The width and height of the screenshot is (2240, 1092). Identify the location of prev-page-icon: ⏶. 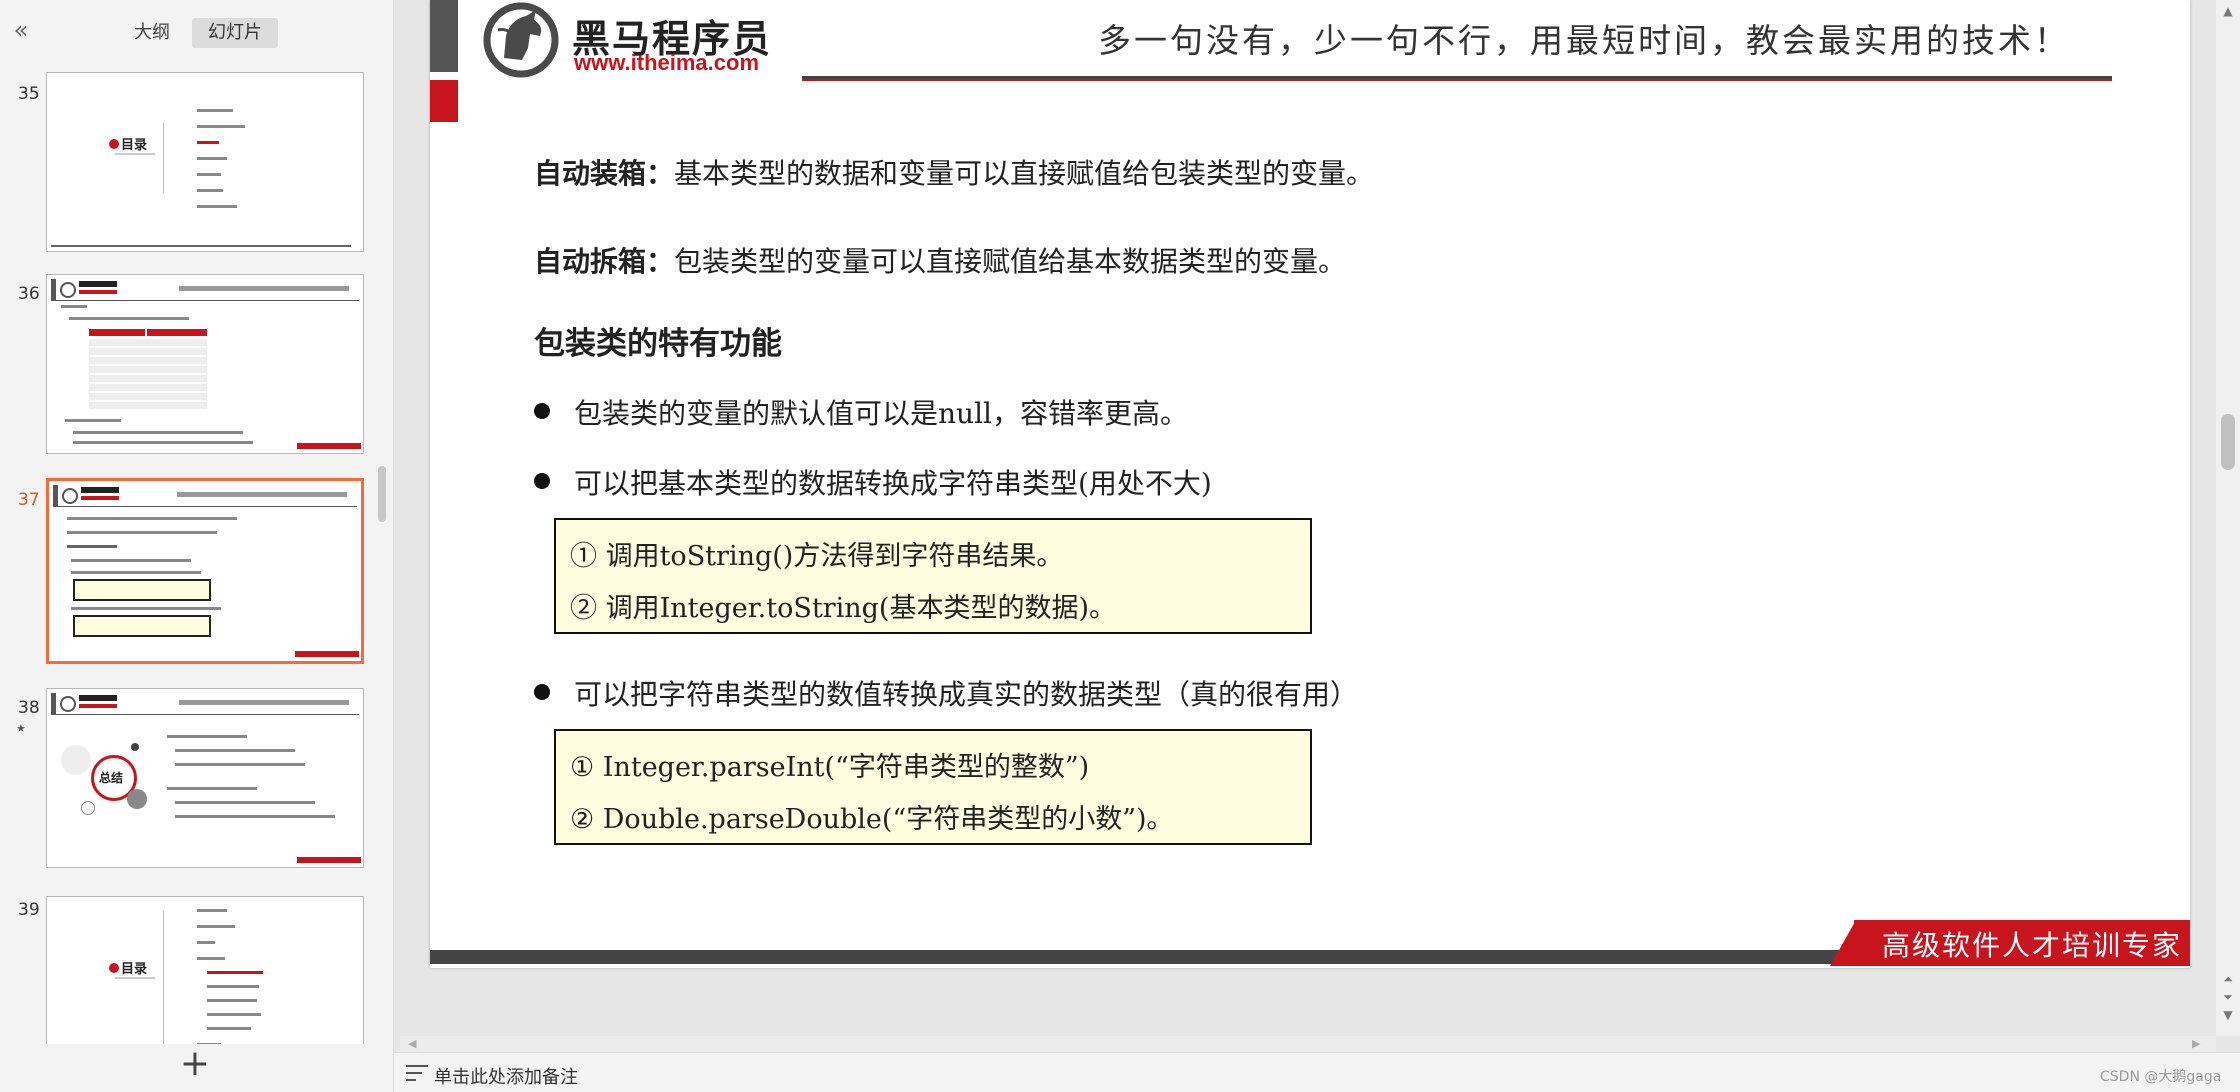
(2228, 979).